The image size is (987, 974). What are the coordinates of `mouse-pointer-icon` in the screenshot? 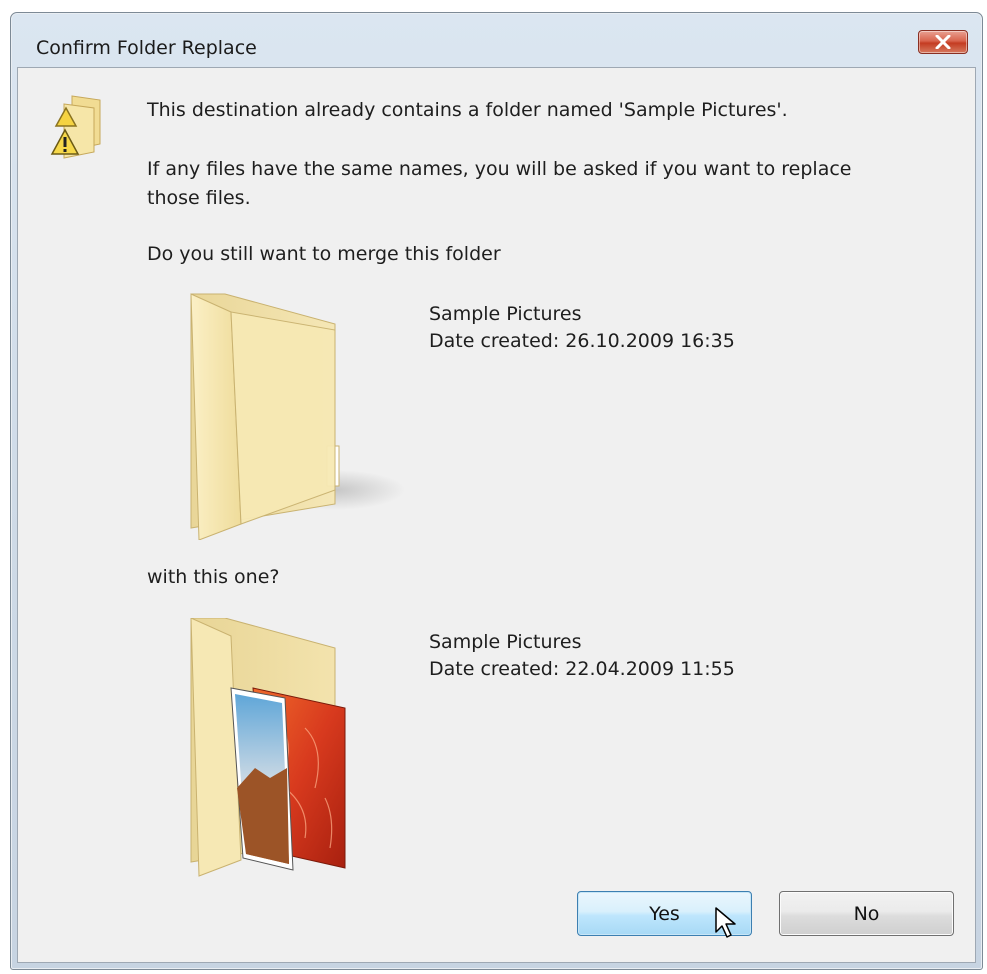 It's located at (725, 922).